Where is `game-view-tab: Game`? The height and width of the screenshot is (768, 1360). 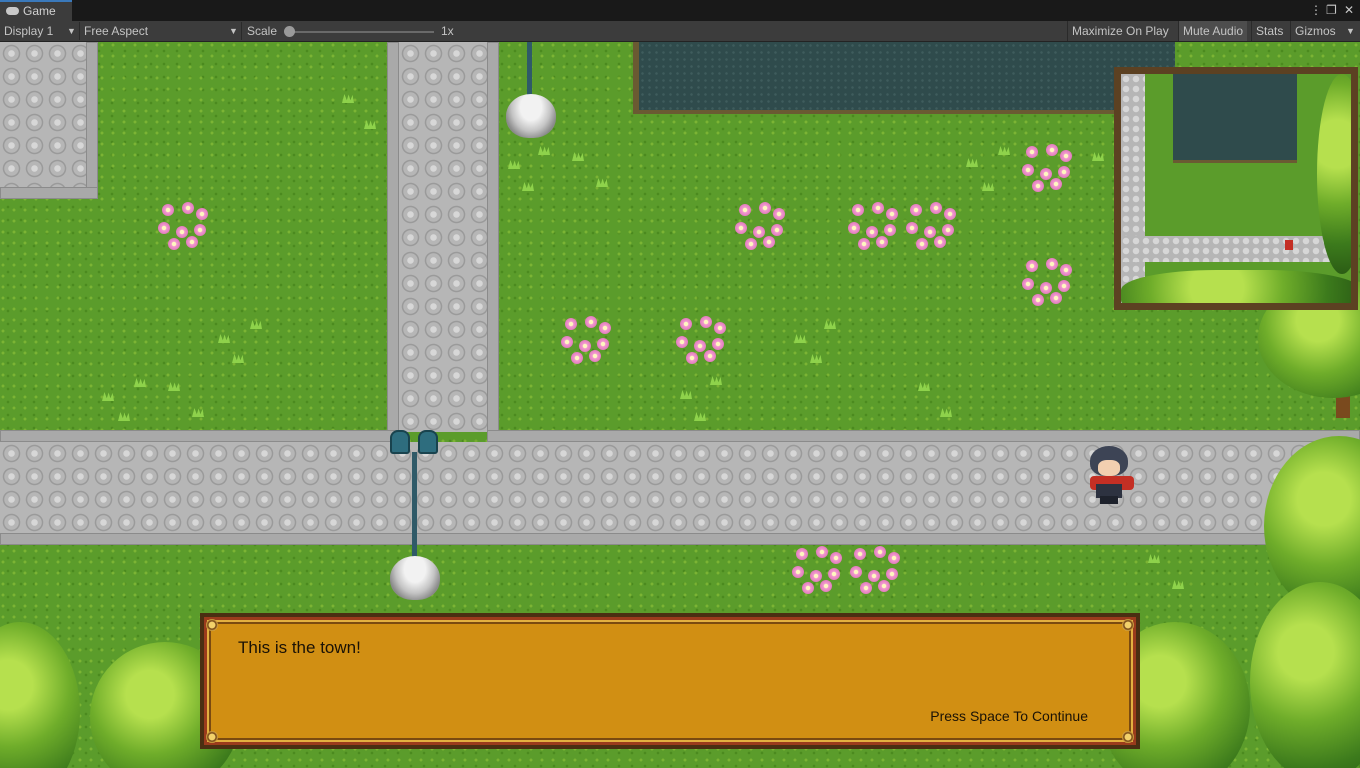
game-view-tab: Game is located at coordinates (36, 10).